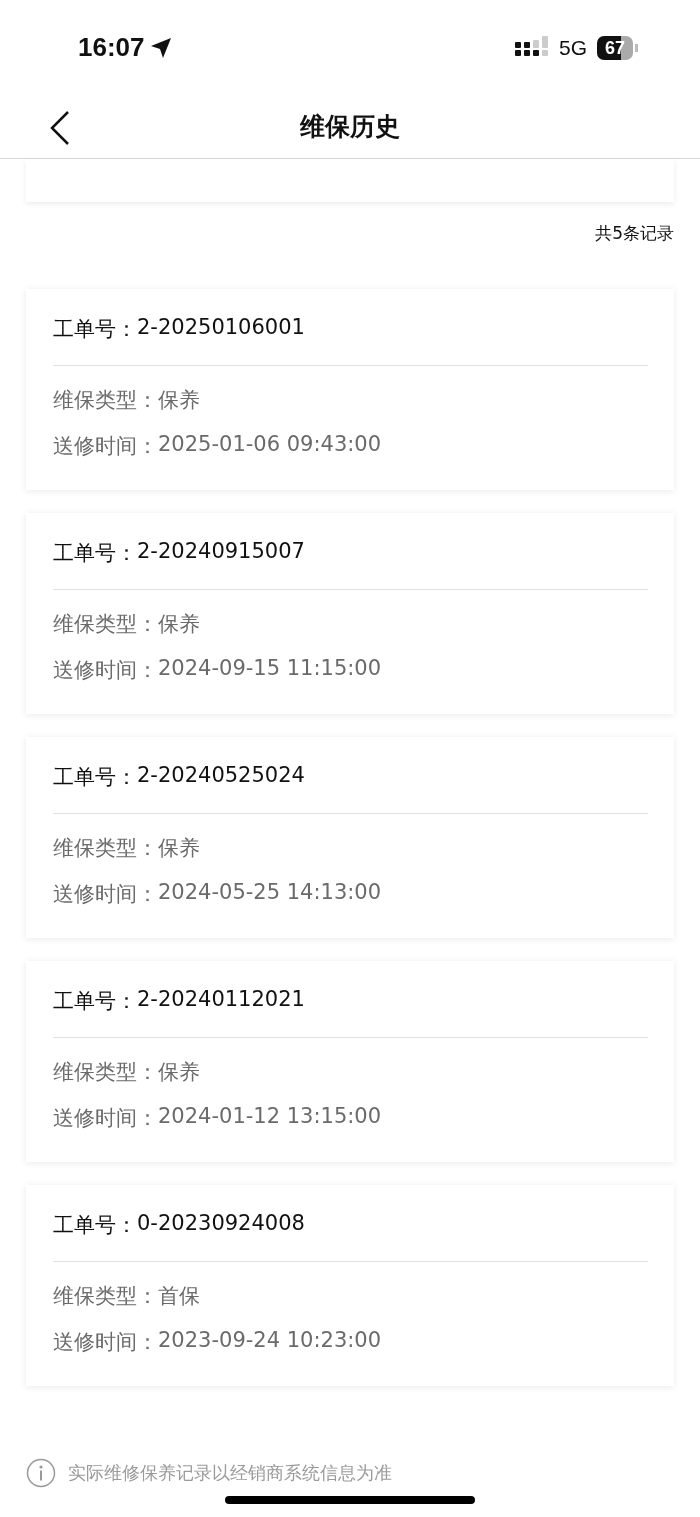  Describe the element at coordinates (60, 128) in the screenshot. I see `back-icon` at that location.